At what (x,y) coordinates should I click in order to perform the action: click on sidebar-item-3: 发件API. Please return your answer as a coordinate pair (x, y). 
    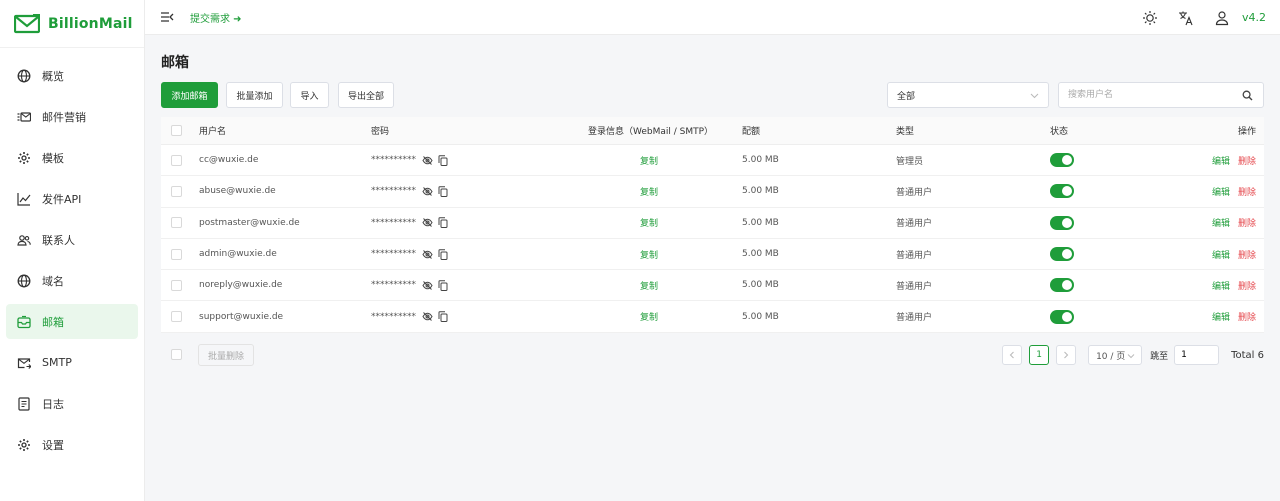
    Looking at the image, I should click on (72, 198).